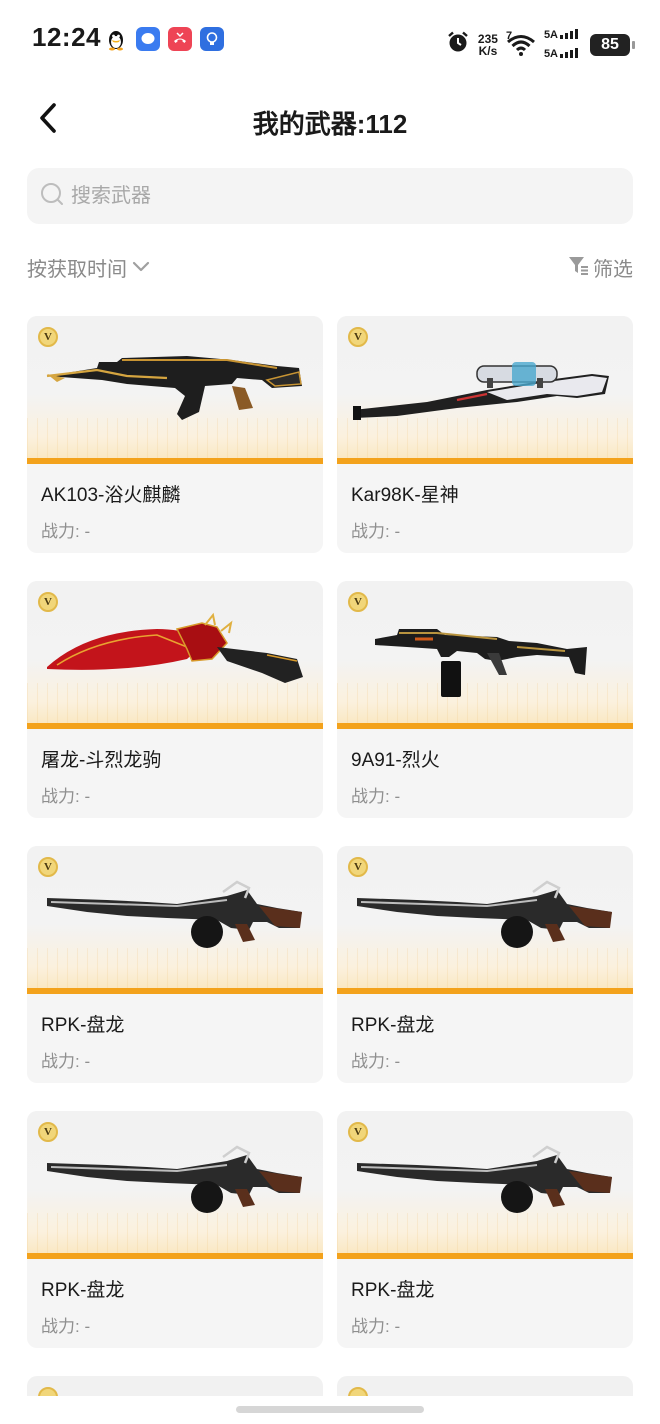 This screenshot has width=660, height=1424. I want to click on weapon-name: AK103-浴火麒麟, so click(111, 495).